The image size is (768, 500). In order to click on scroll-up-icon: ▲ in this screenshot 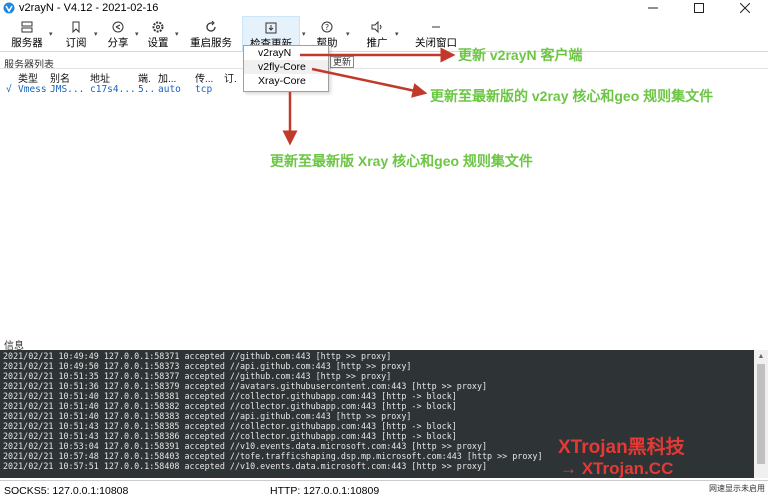, I will do `click(761, 356)`.